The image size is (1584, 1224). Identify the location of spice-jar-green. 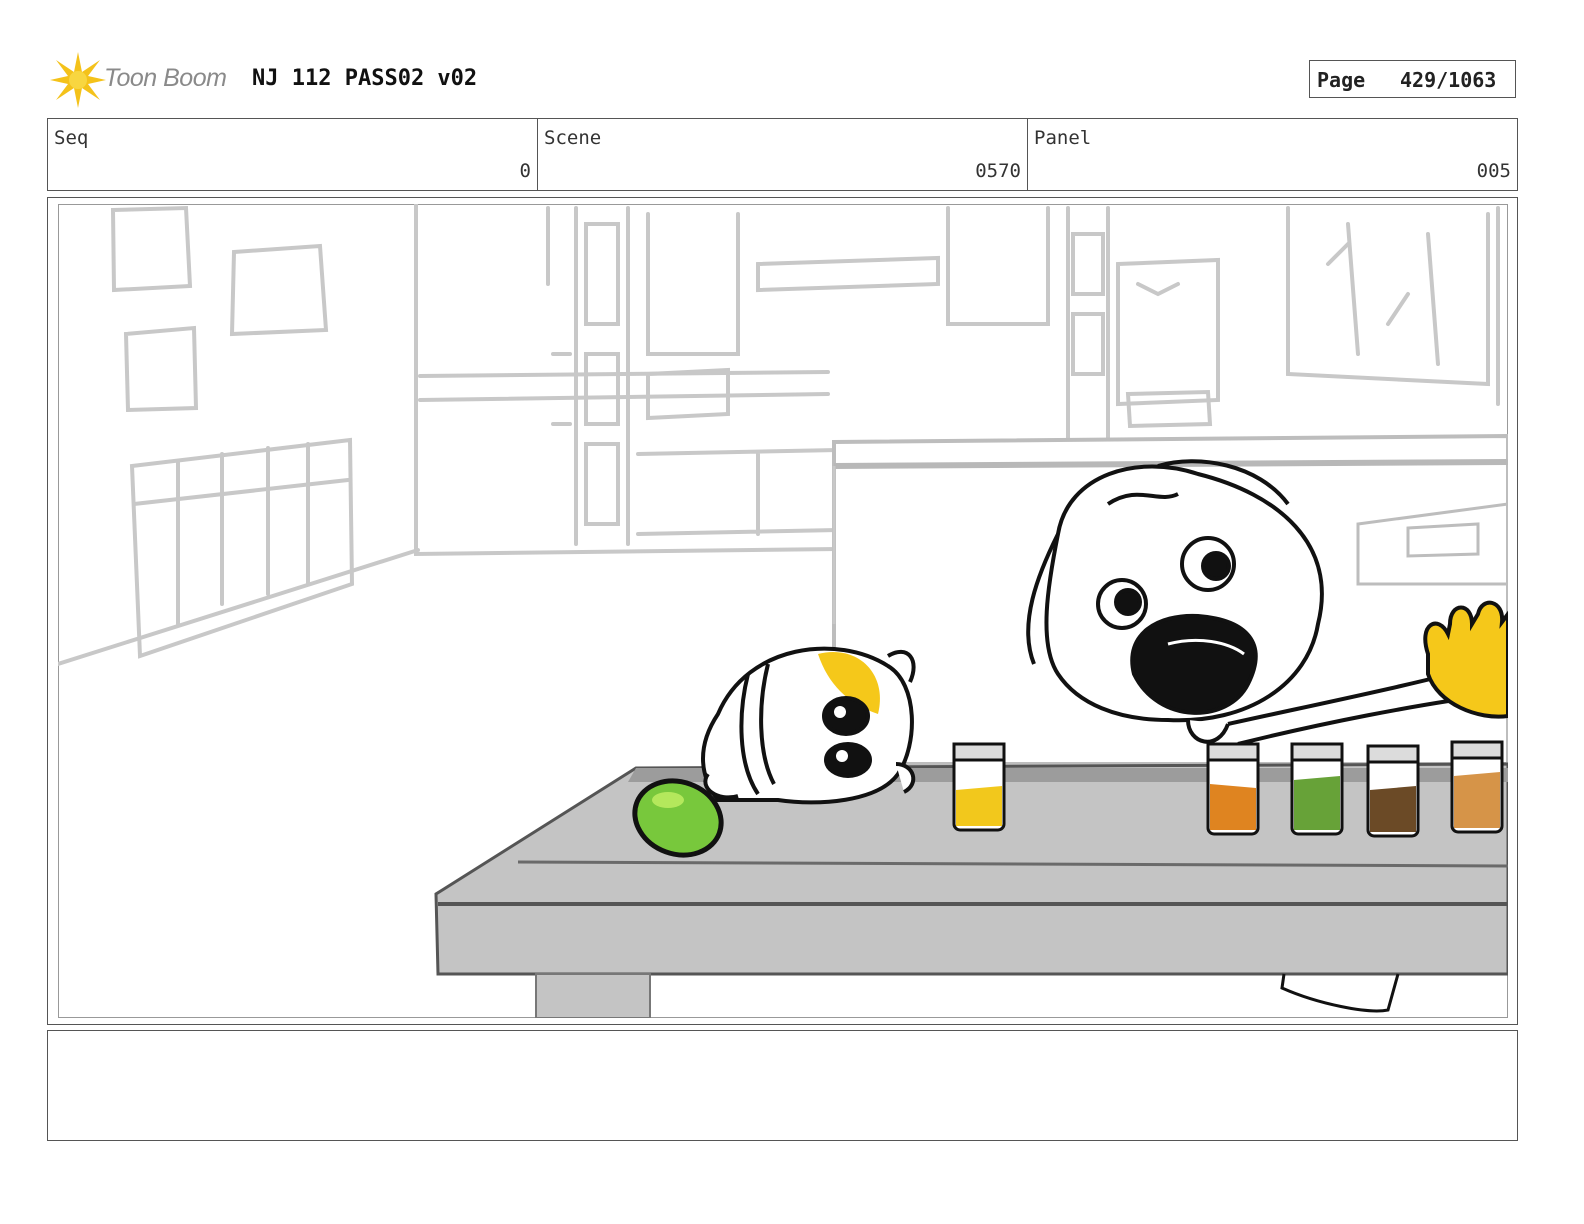
(1317, 789).